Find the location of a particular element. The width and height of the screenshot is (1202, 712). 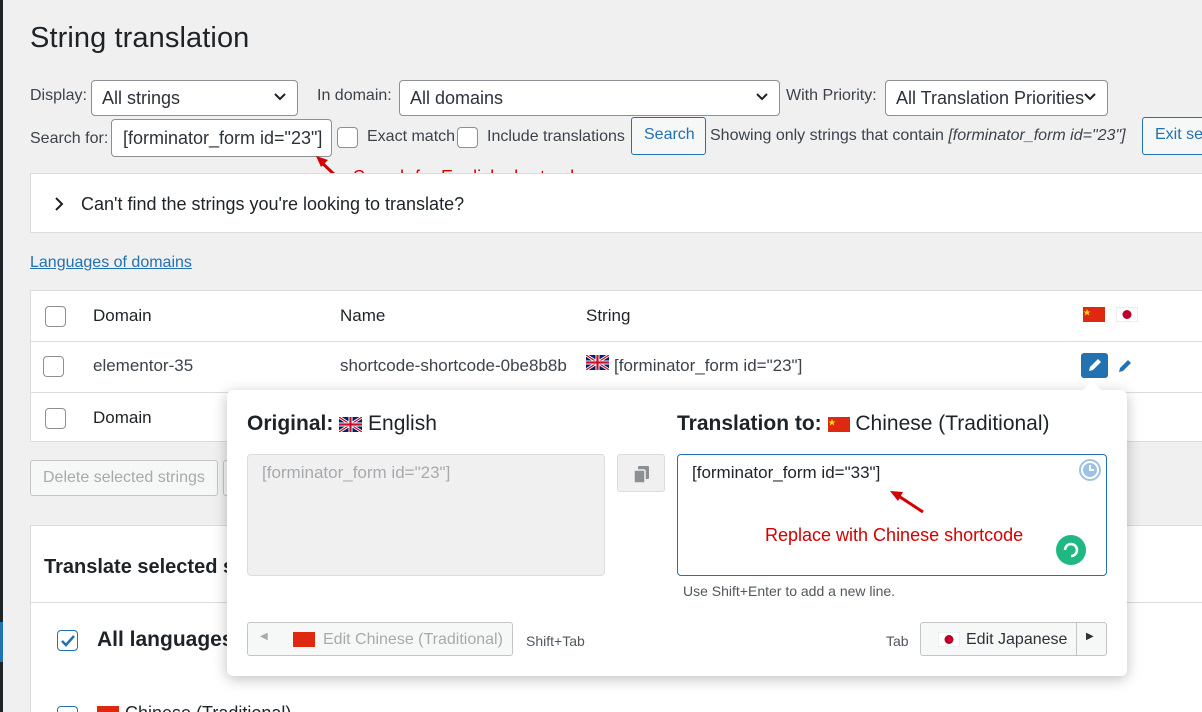

chevron-right-icon is located at coordinates (59, 204).